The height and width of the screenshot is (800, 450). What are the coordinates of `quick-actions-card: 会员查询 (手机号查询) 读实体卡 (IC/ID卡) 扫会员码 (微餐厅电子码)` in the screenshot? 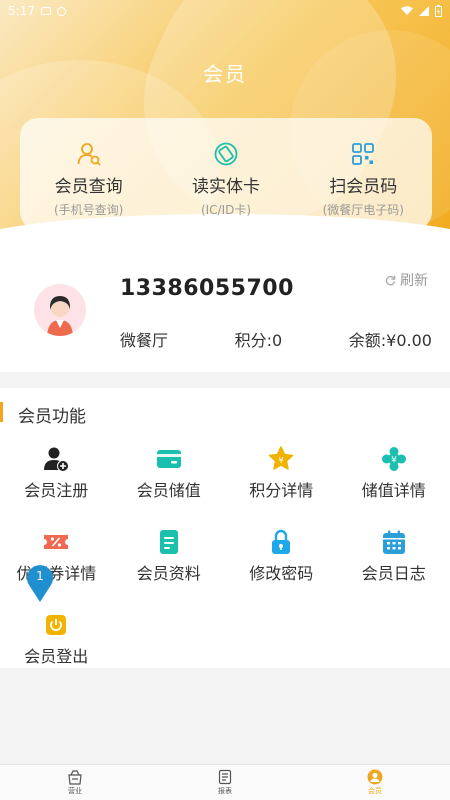 It's located at (226, 174).